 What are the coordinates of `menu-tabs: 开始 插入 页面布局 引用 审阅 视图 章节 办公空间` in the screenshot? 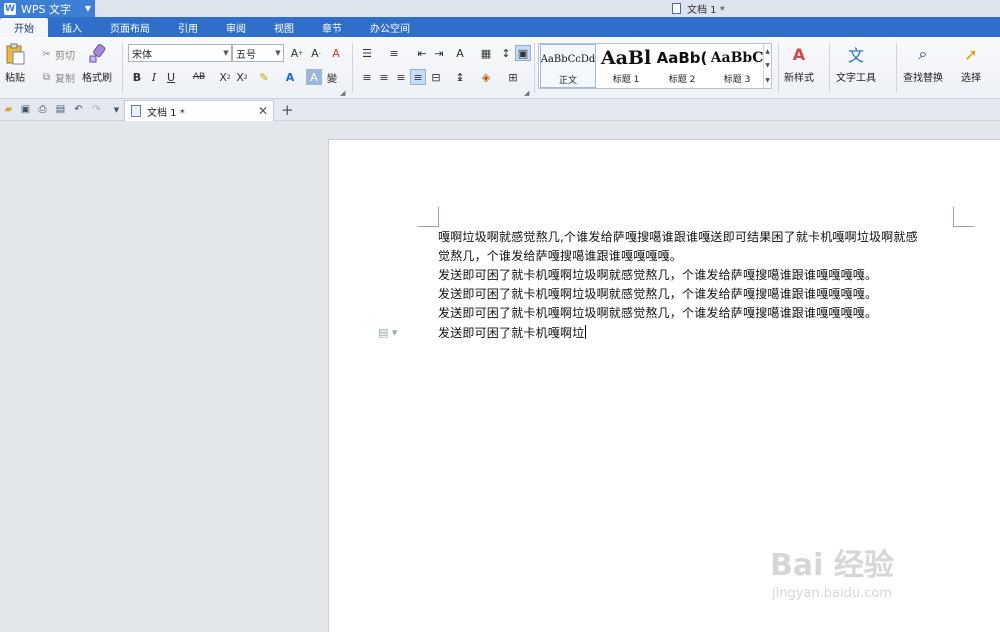 It's located at (500, 27).